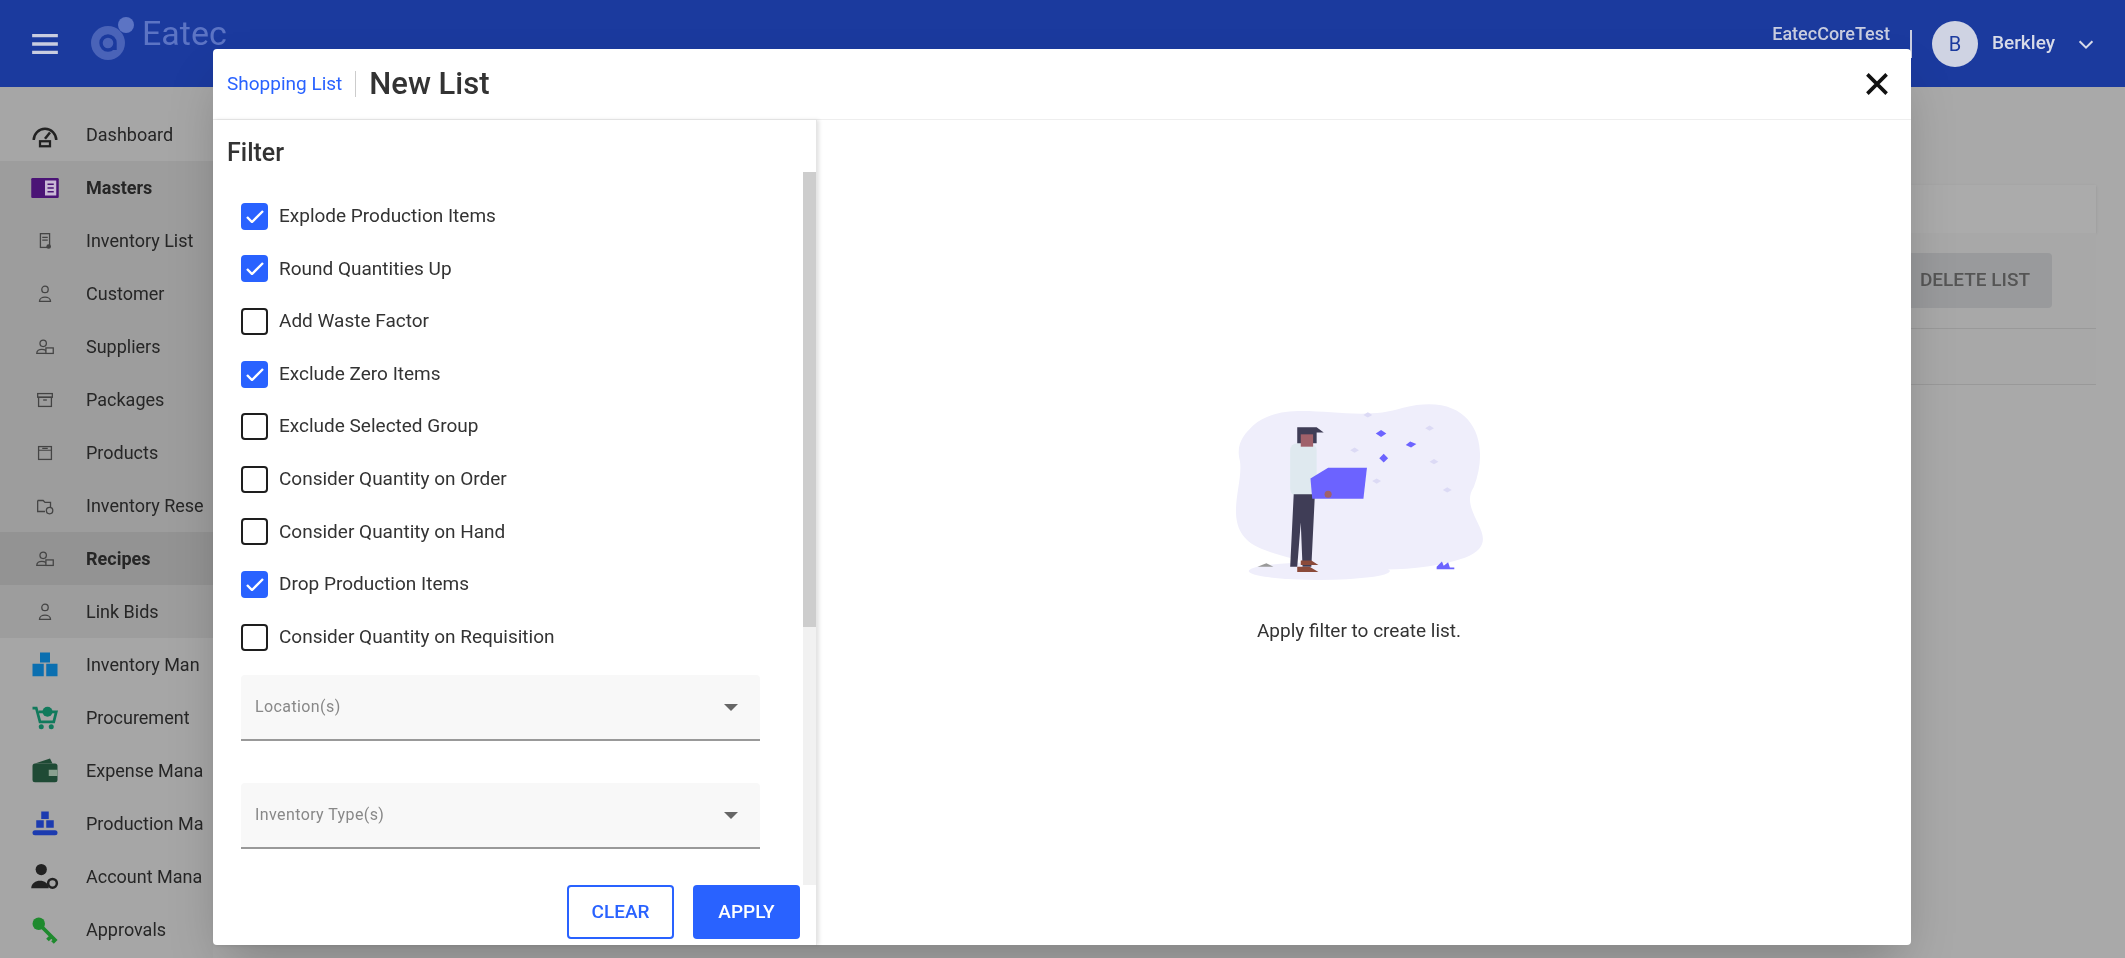 This screenshot has height=958, width=2125. Describe the element at coordinates (379, 426) in the screenshot. I see `checkbox-label: Exclude Selected Group` at that location.